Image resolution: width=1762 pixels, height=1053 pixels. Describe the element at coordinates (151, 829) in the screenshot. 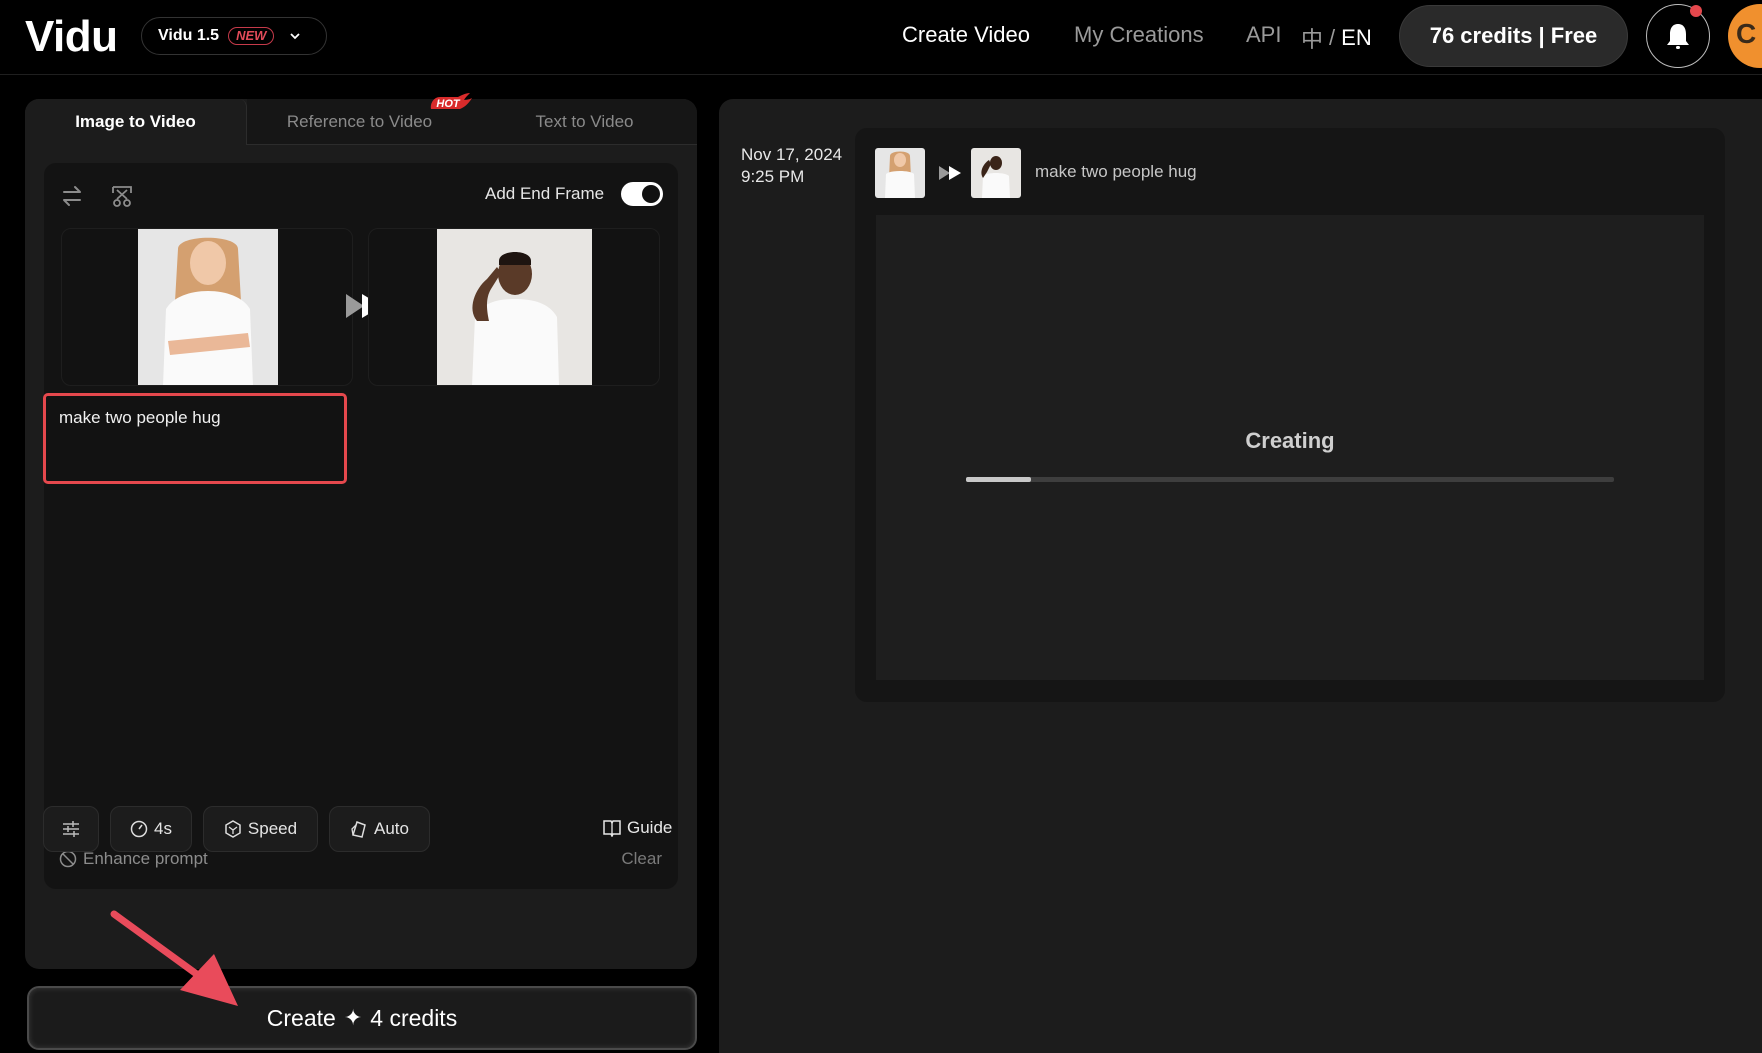

I see `duration-button: 4s` at that location.